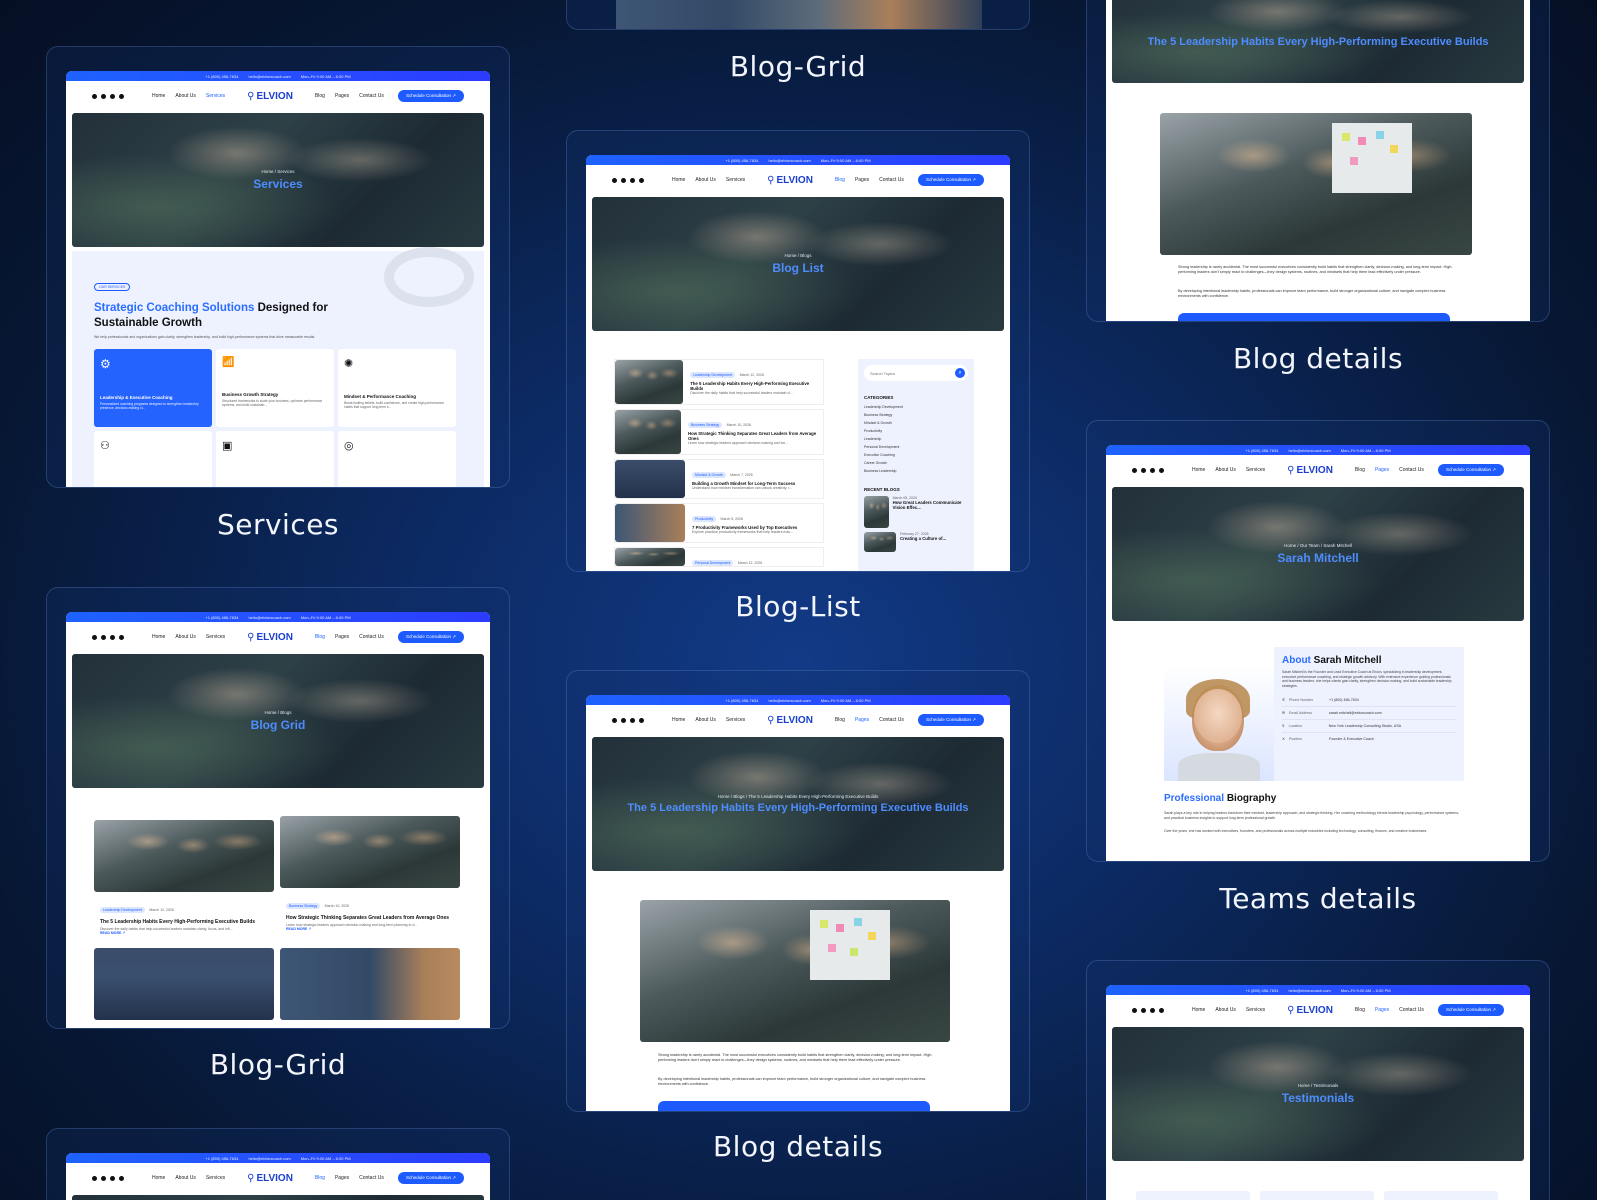 The width and height of the screenshot is (1597, 1200). What do you see at coordinates (1344, 700) in the screenshot?
I see `info-value: +1 (800) 456-7634` at bounding box center [1344, 700].